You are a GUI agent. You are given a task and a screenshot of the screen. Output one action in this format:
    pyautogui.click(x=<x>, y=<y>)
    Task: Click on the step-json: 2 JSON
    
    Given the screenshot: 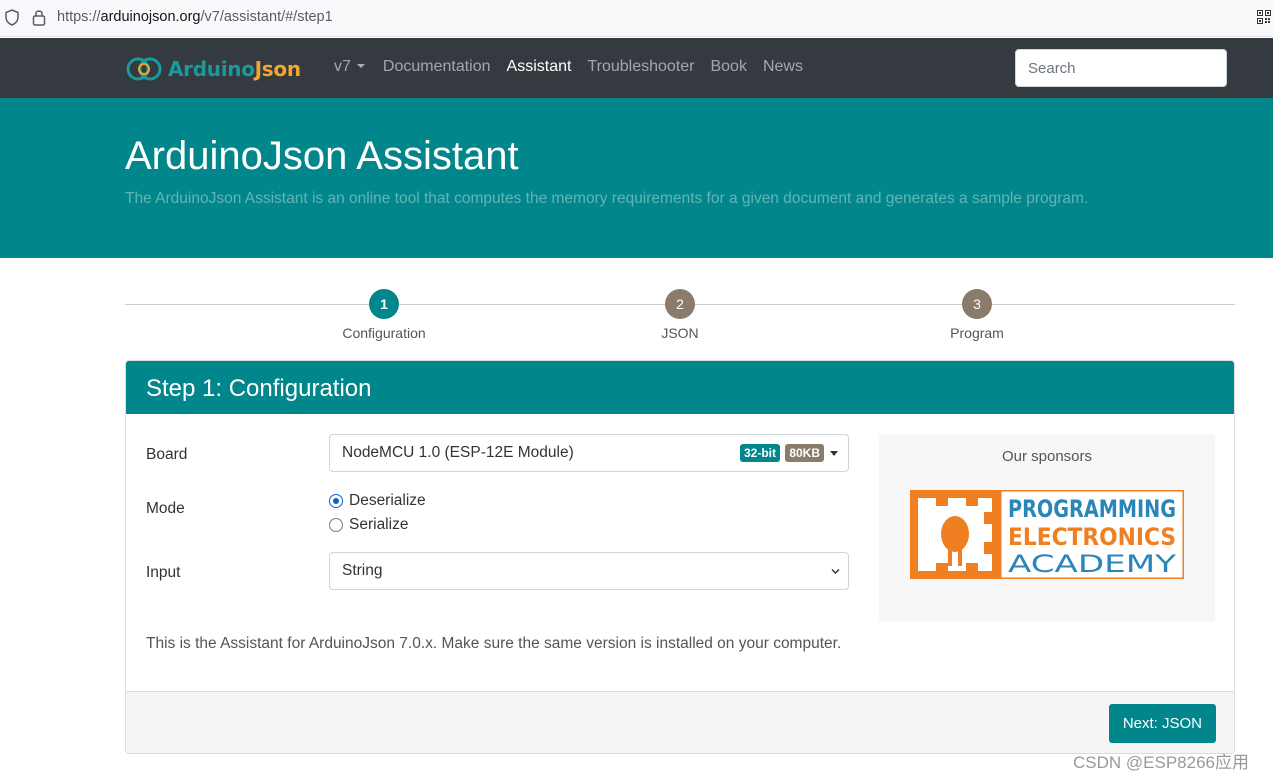 What is the action you would take?
    pyautogui.click(x=680, y=315)
    